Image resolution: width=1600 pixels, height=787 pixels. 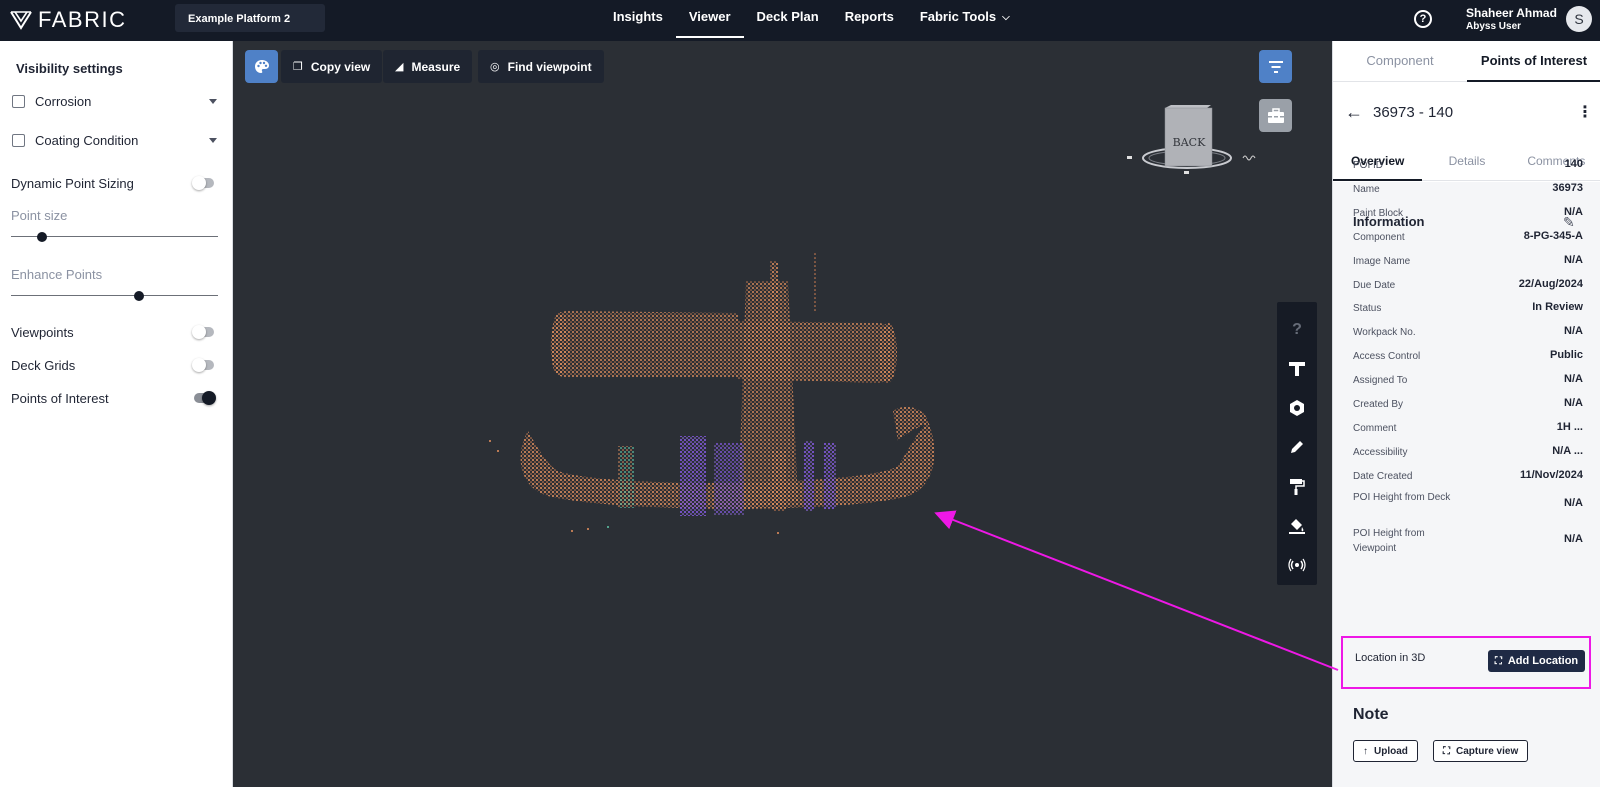 What do you see at coordinates (1551, 475) in the screenshot?
I see `info-value: 11/Nov/2024` at bounding box center [1551, 475].